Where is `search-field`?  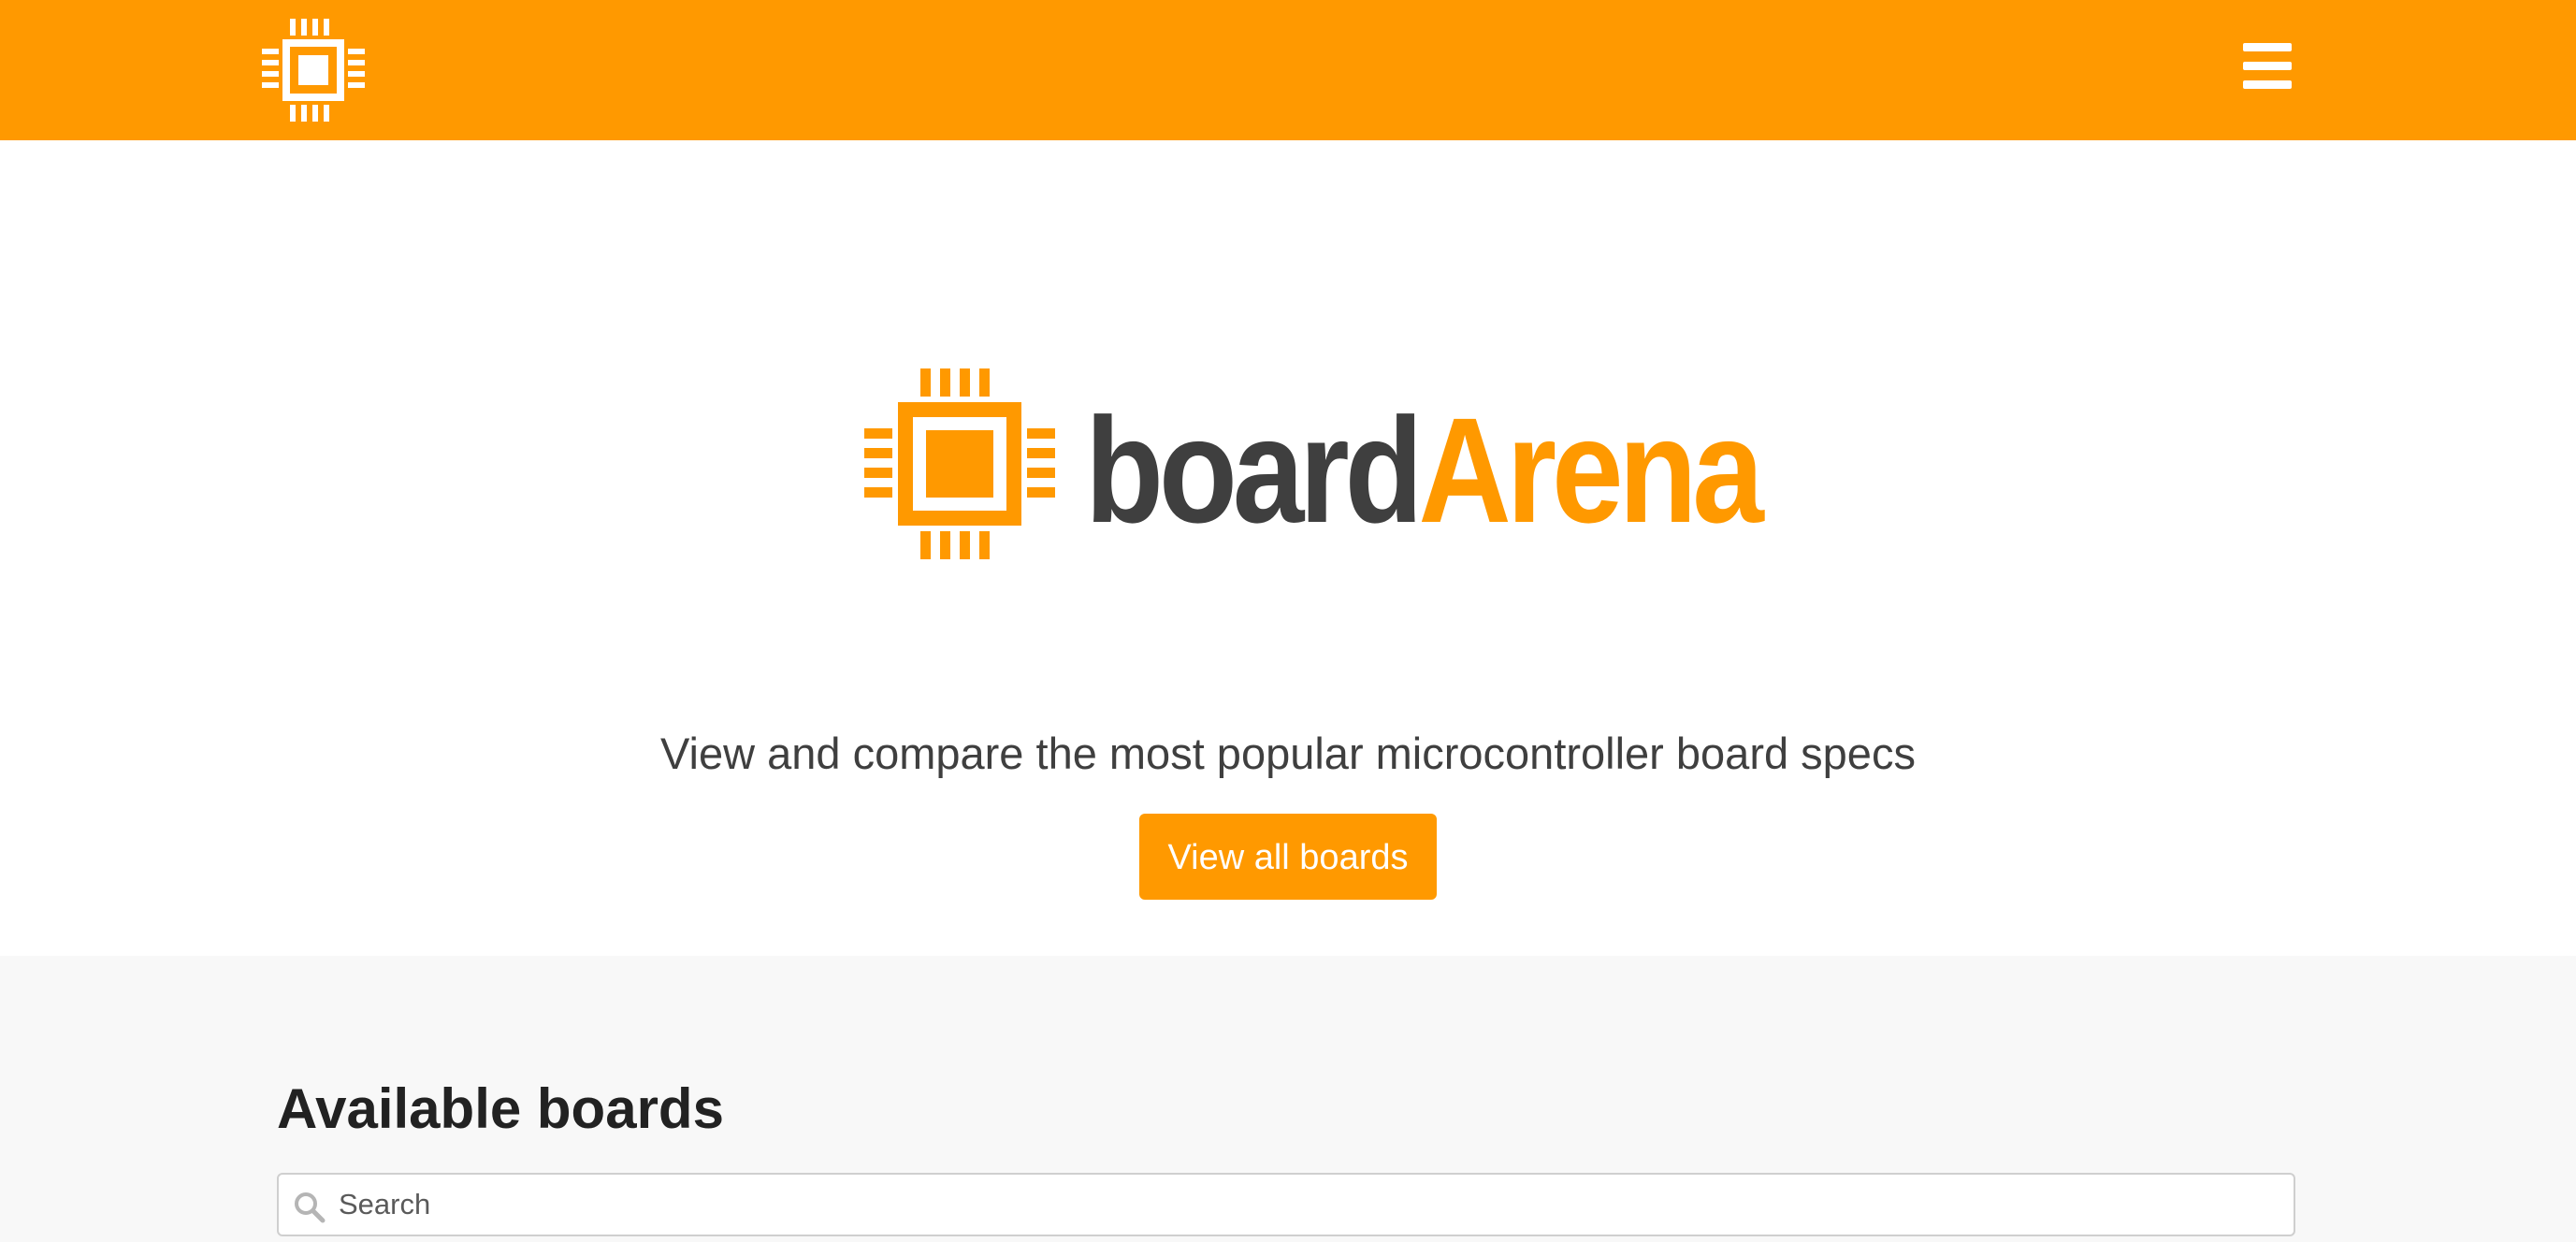 search-field is located at coordinates (1286, 1204).